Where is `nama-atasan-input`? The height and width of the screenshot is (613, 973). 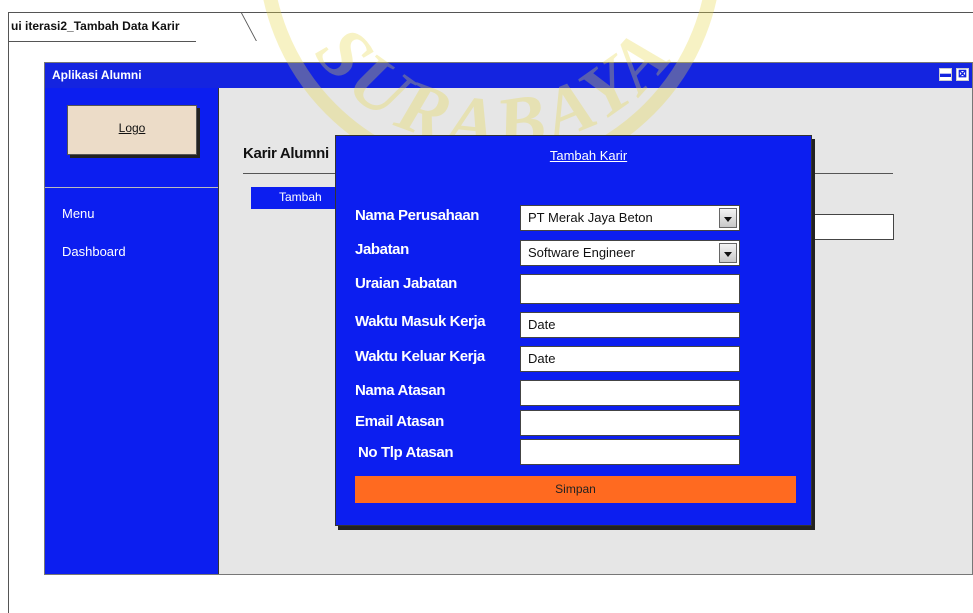 nama-atasan-input is located at coordinates (630, 393).